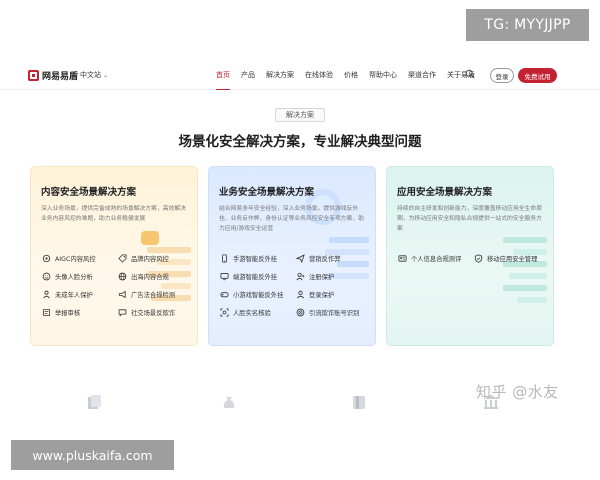 The width and height of the screenshot is (600, 480). What do you see at coordinates (300, 259) in the screenshot?
I see `paper-plane-icon` at bounding box center [300, 259].